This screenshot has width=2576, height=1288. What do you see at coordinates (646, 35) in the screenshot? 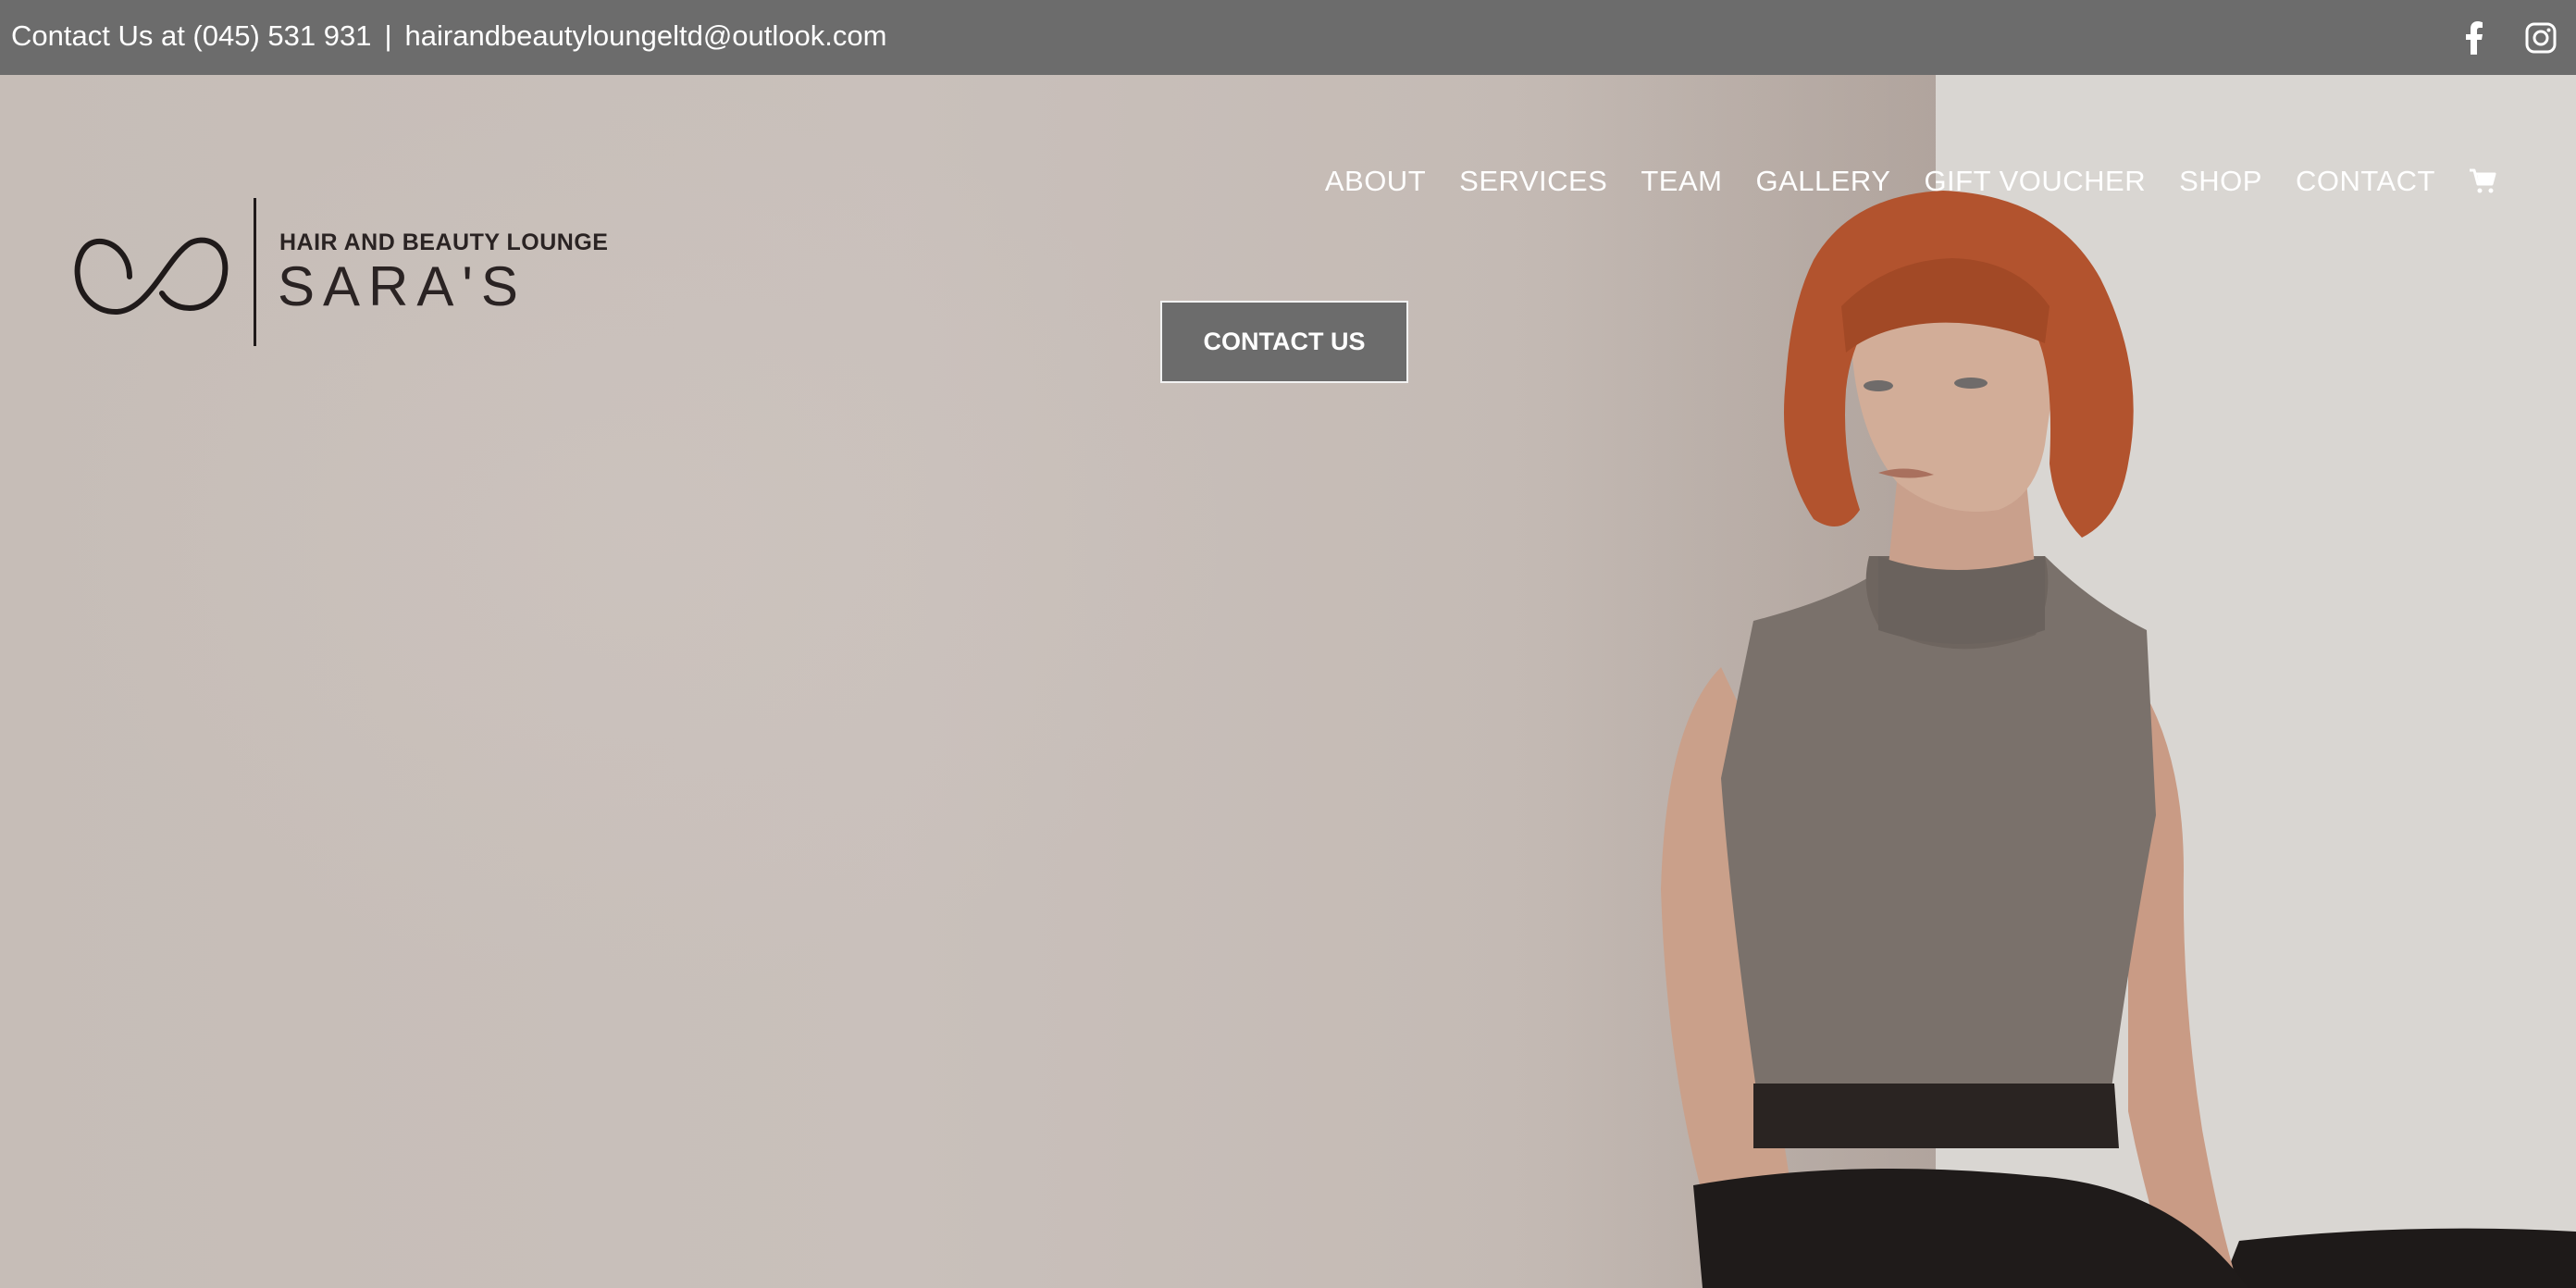
I see `contact-email-link: hairandbeautyloungeltd@outlook.com` at bounding box center [646, 35].